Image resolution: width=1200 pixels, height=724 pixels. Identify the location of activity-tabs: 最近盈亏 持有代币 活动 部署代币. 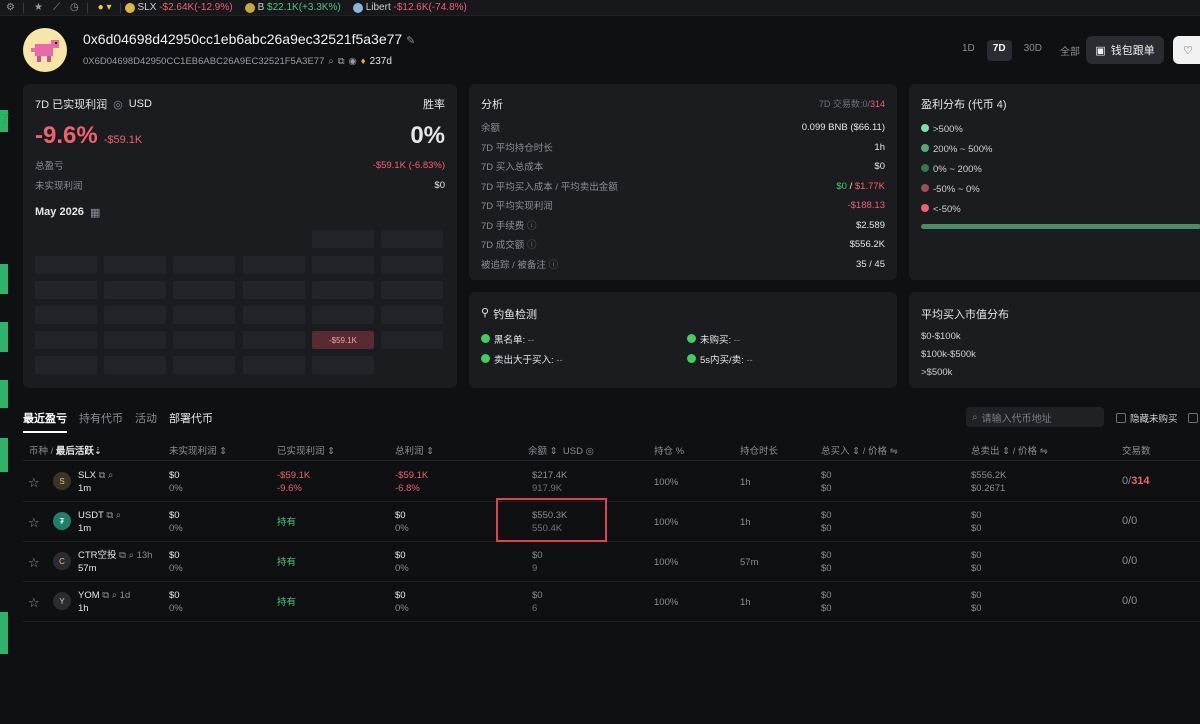
(118, 421).